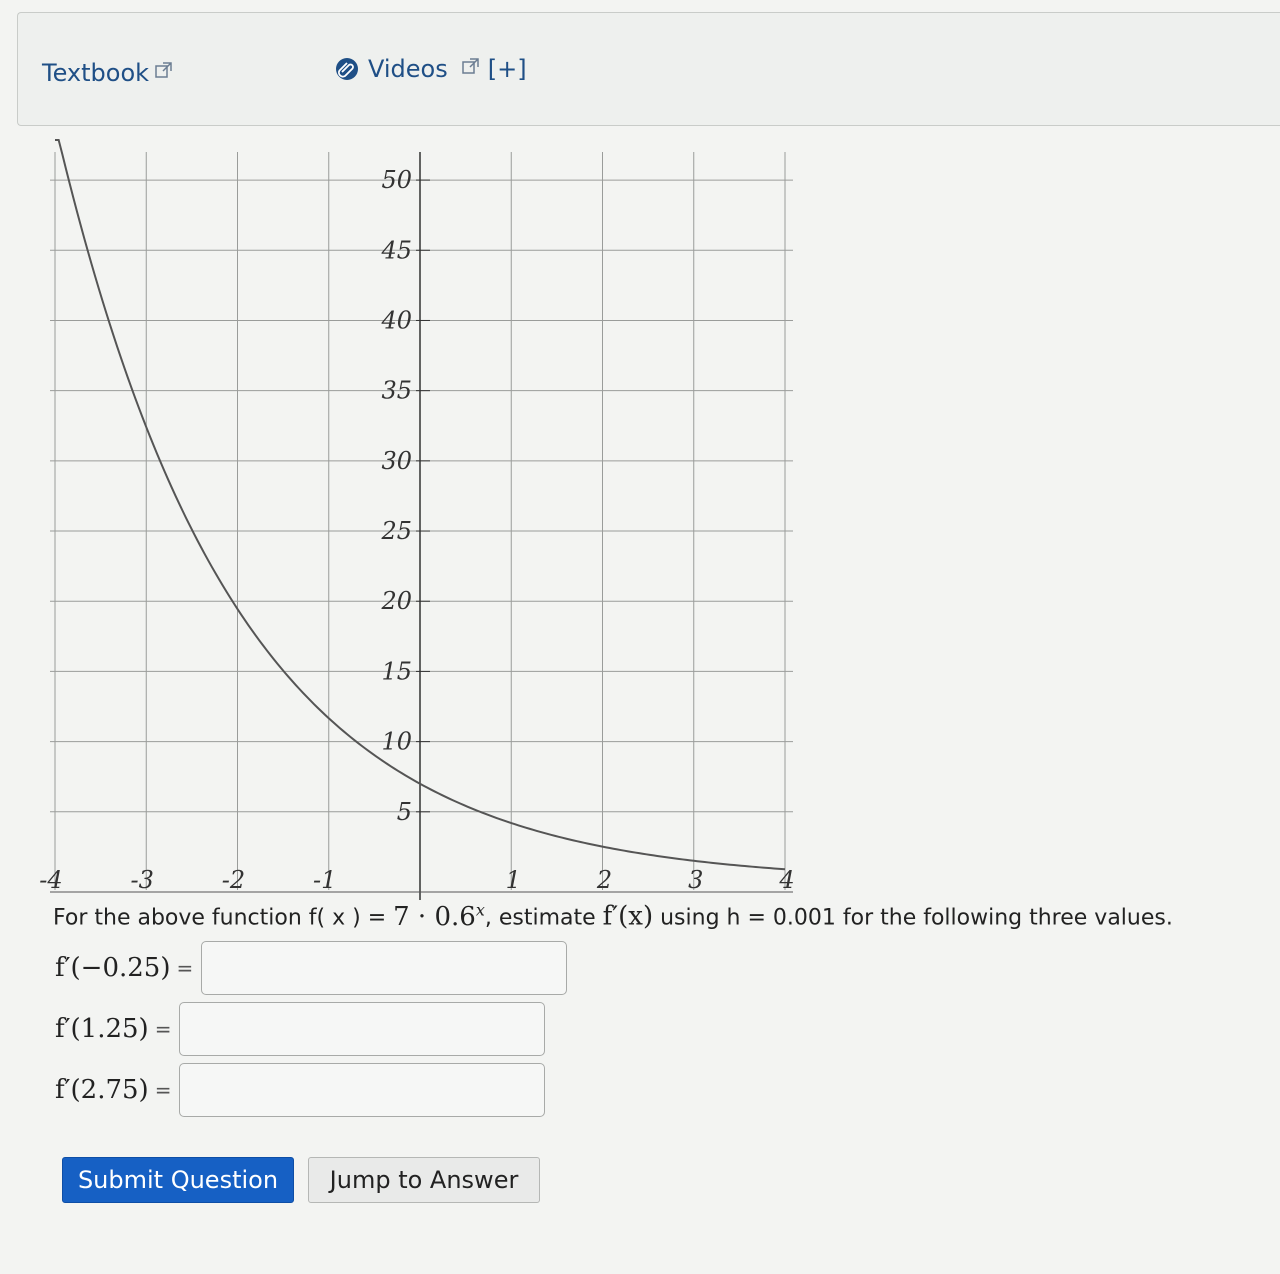 The image size is (1280, 1274). Describe the element at coordinates (396, 742) in the screenshot. I see `y-tick-label: 10` at that location.